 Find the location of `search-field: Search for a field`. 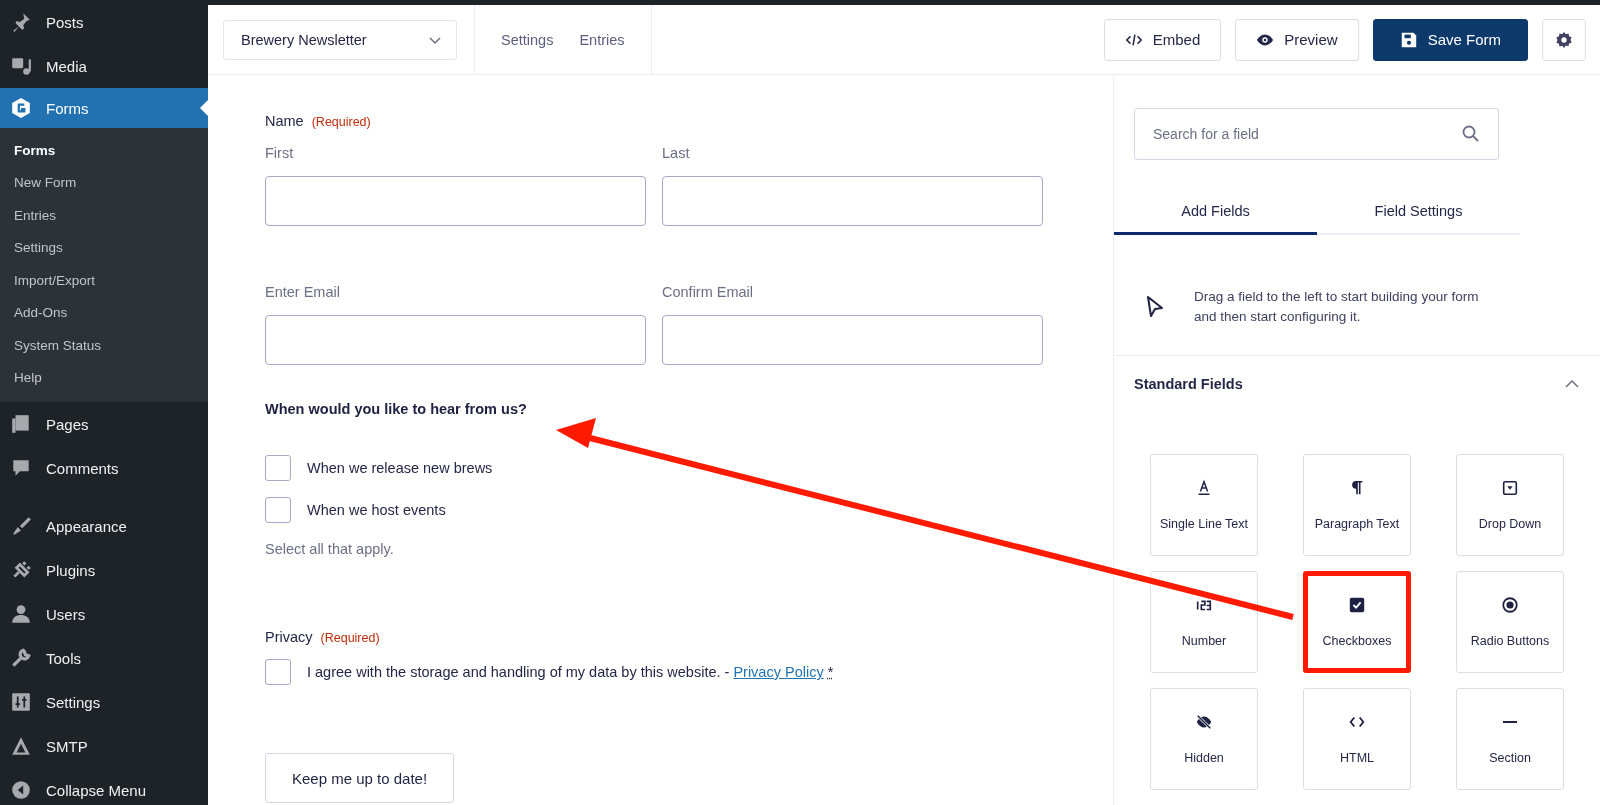

search-field: Search for a field is located at coordinates (1316, 134).